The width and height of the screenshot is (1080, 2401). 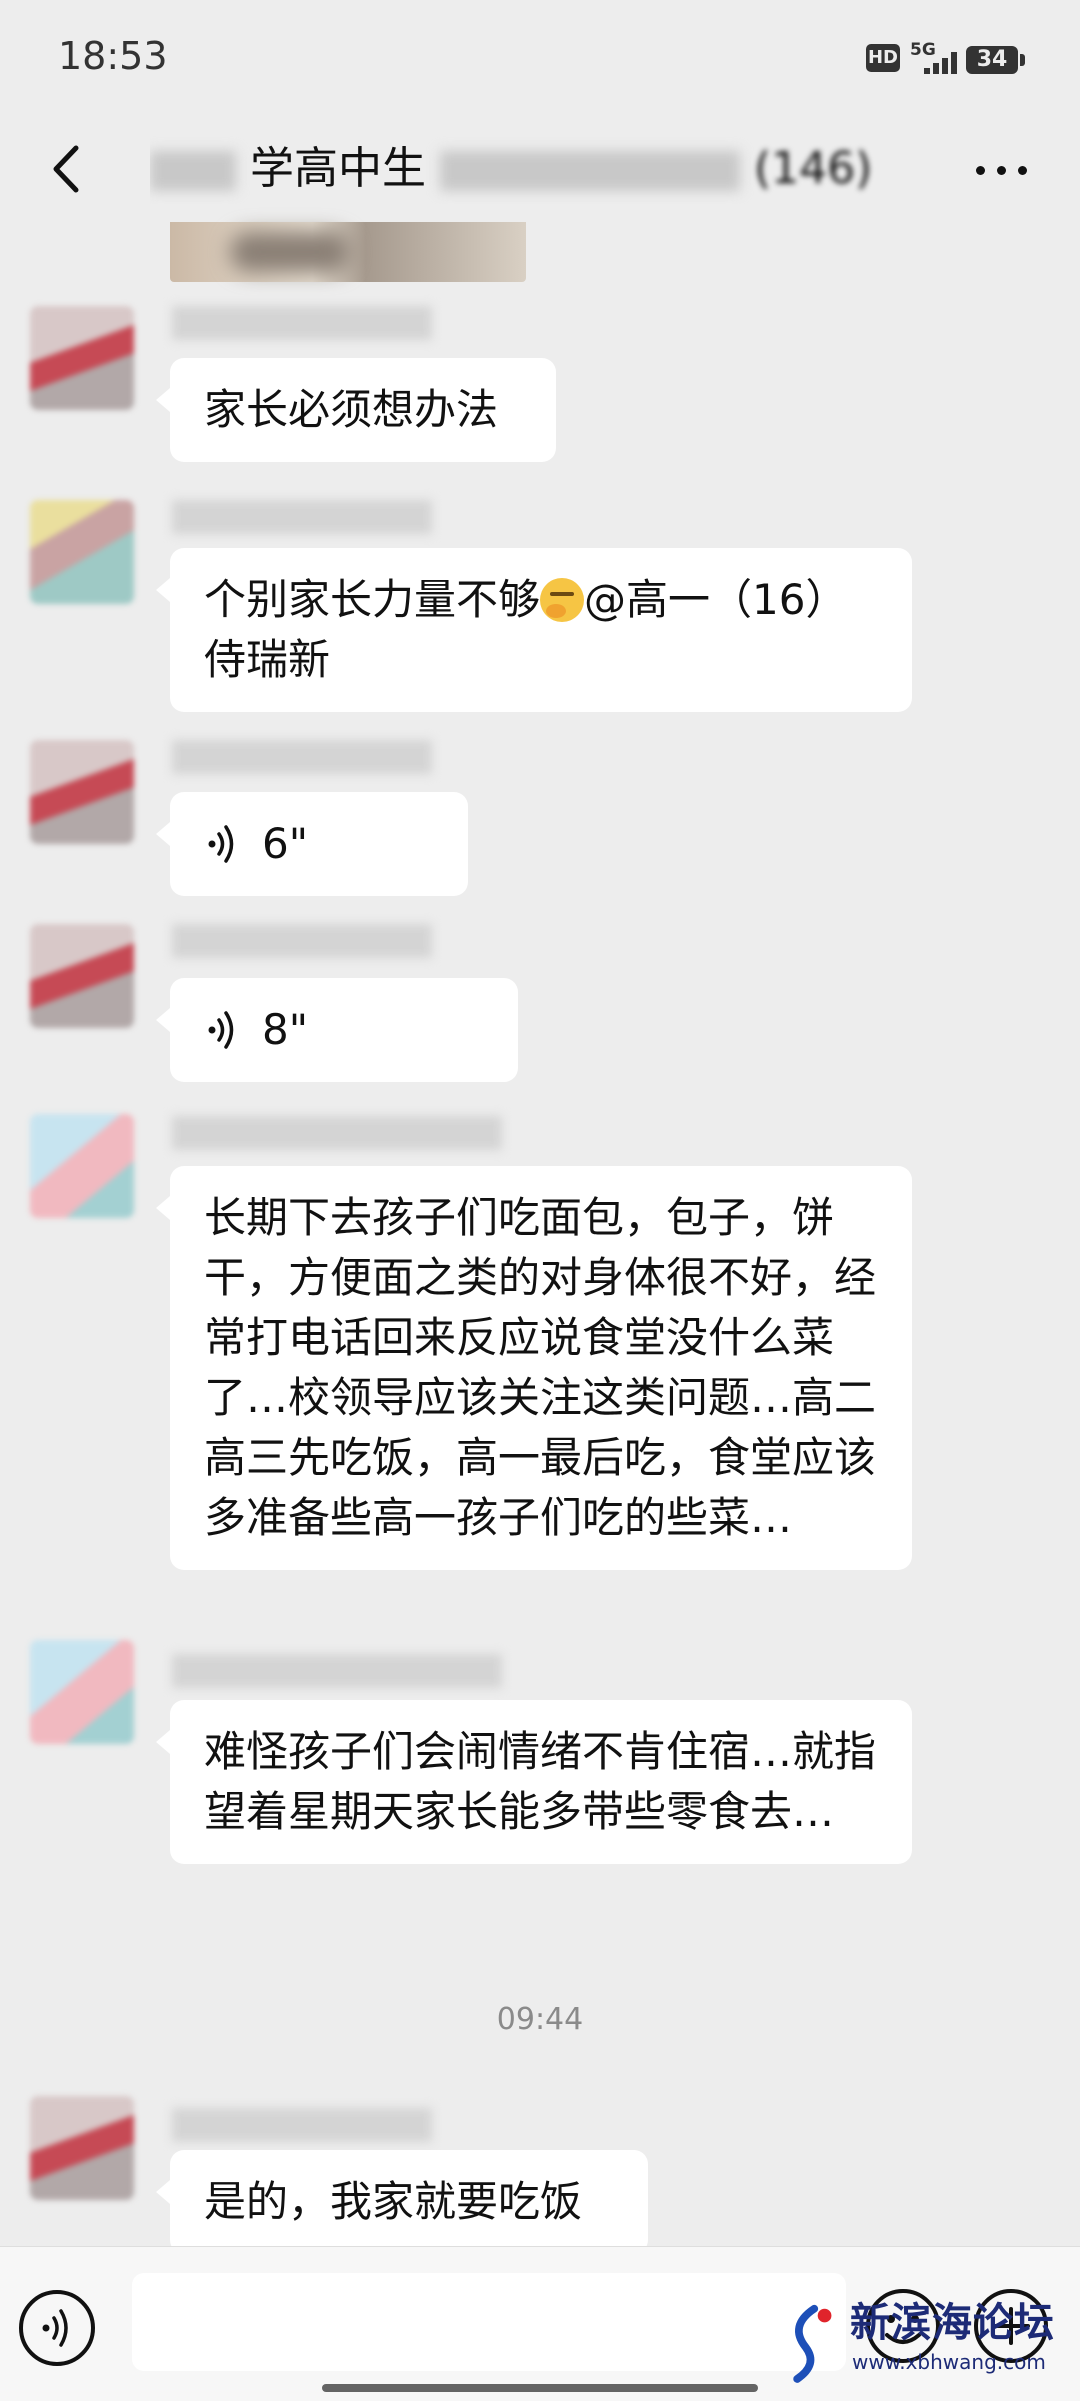 What do you see at coordinates (812, 2343) in the screenshot?
I see `watermark-logo` at bounding box center [812, 2343].